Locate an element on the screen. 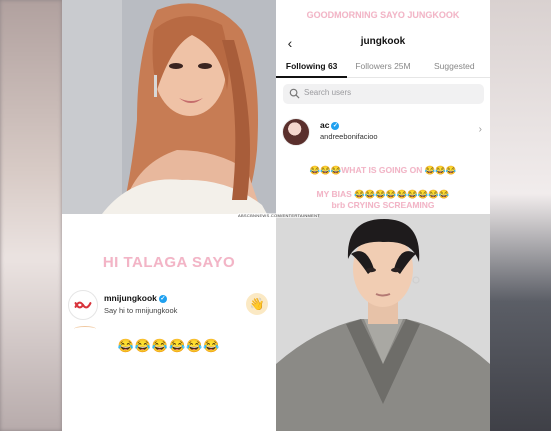 The height and width of the screenshot is (431, 551). profile-header: ‹ jungkook is located at coordinates (383, 43).